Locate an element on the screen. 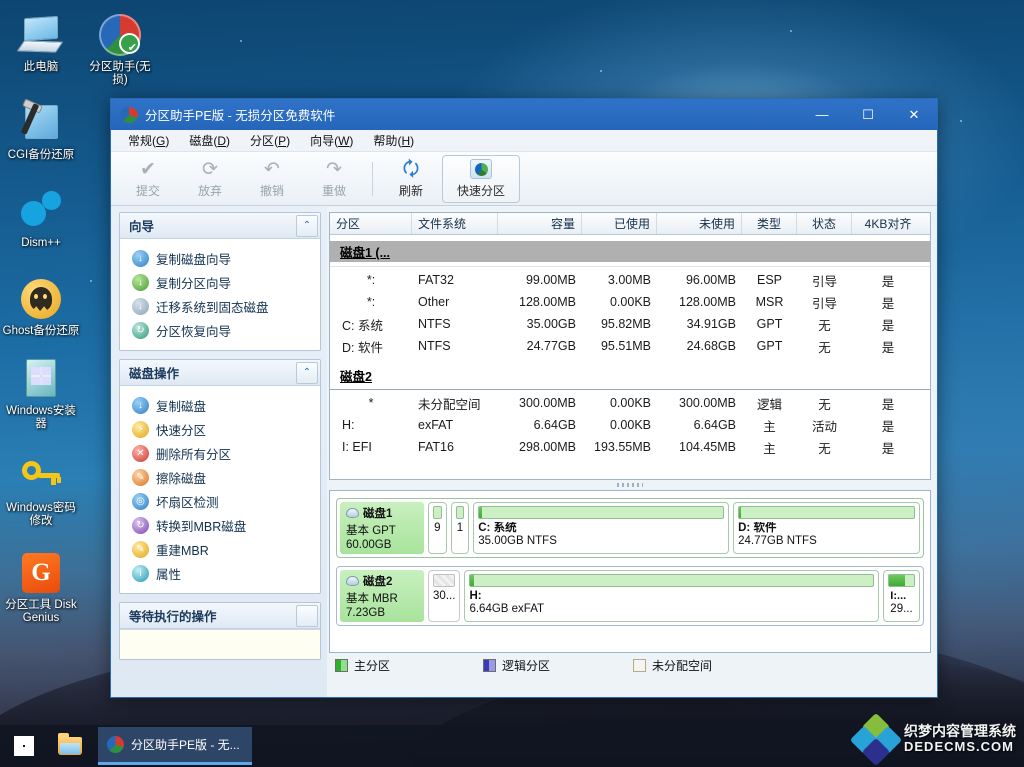 The height and width of the screenshot is (767, 1024). desktop-icon-this-pc: 此电脑 is located at coordinates (41, 41).